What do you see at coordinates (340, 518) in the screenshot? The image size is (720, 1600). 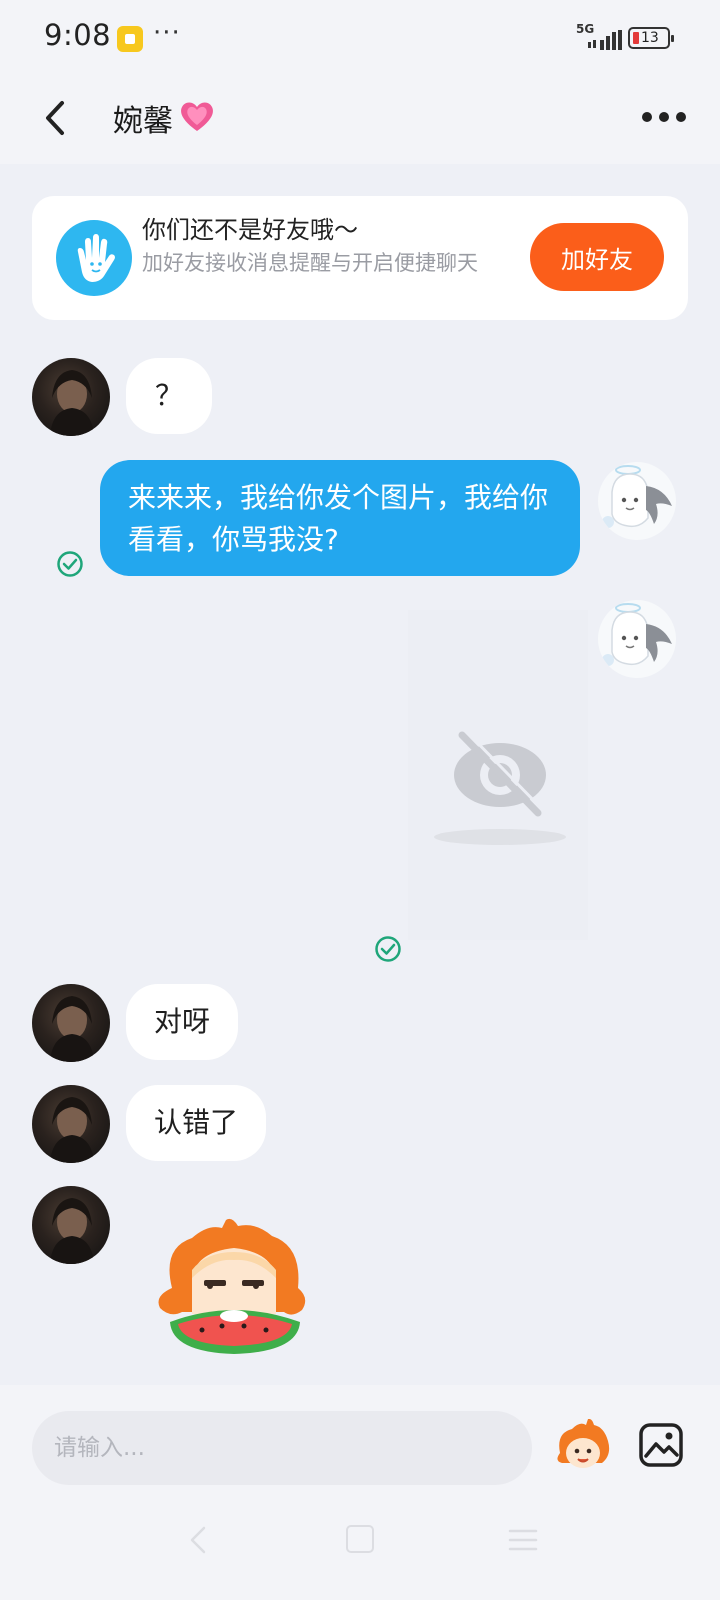 I see `message-bubble-outgoing: 来来来，我给你发个图片，我给你看看，你骂我没?` at bounding box center [340, 518].